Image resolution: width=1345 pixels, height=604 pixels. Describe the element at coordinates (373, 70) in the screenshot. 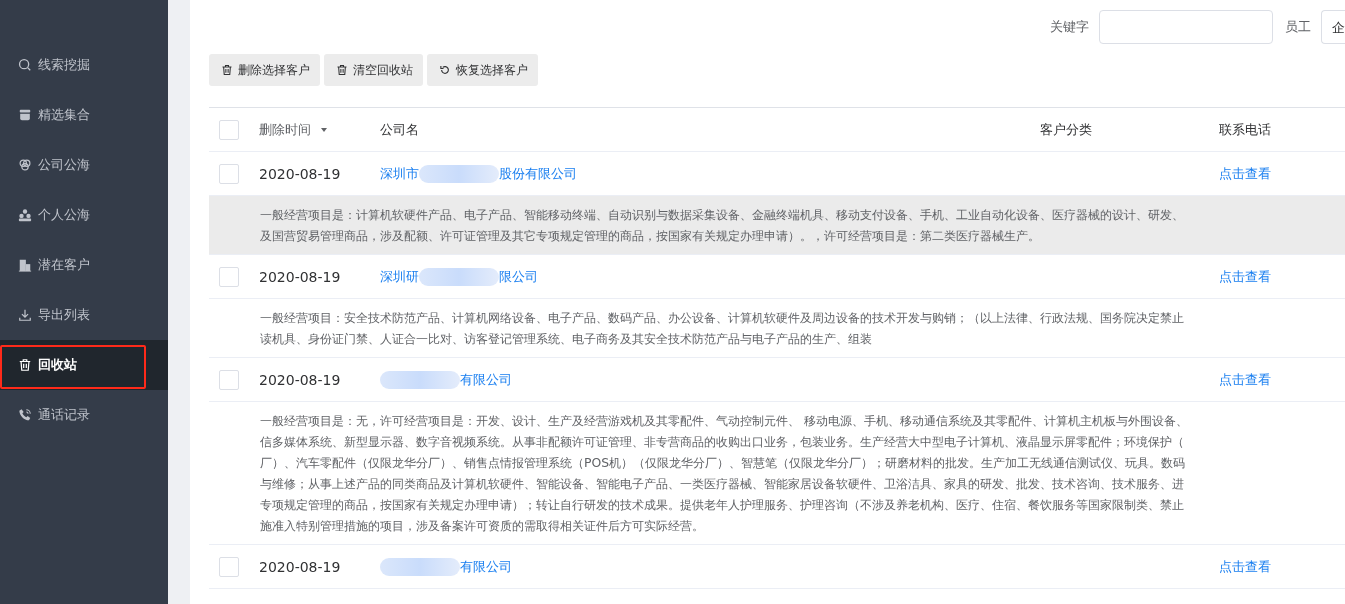

I see `action-button: 清空回收站` at that location.